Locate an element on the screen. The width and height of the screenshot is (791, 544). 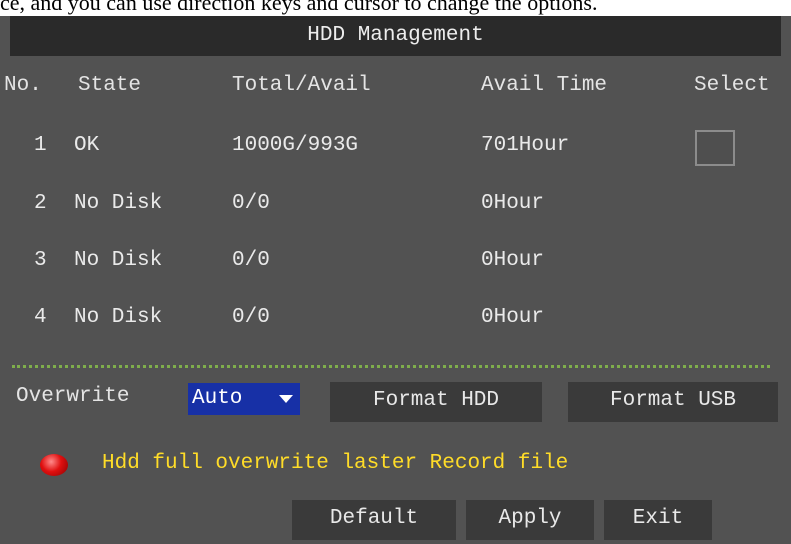
row-number: 2 is located at coordinates (40, 203).